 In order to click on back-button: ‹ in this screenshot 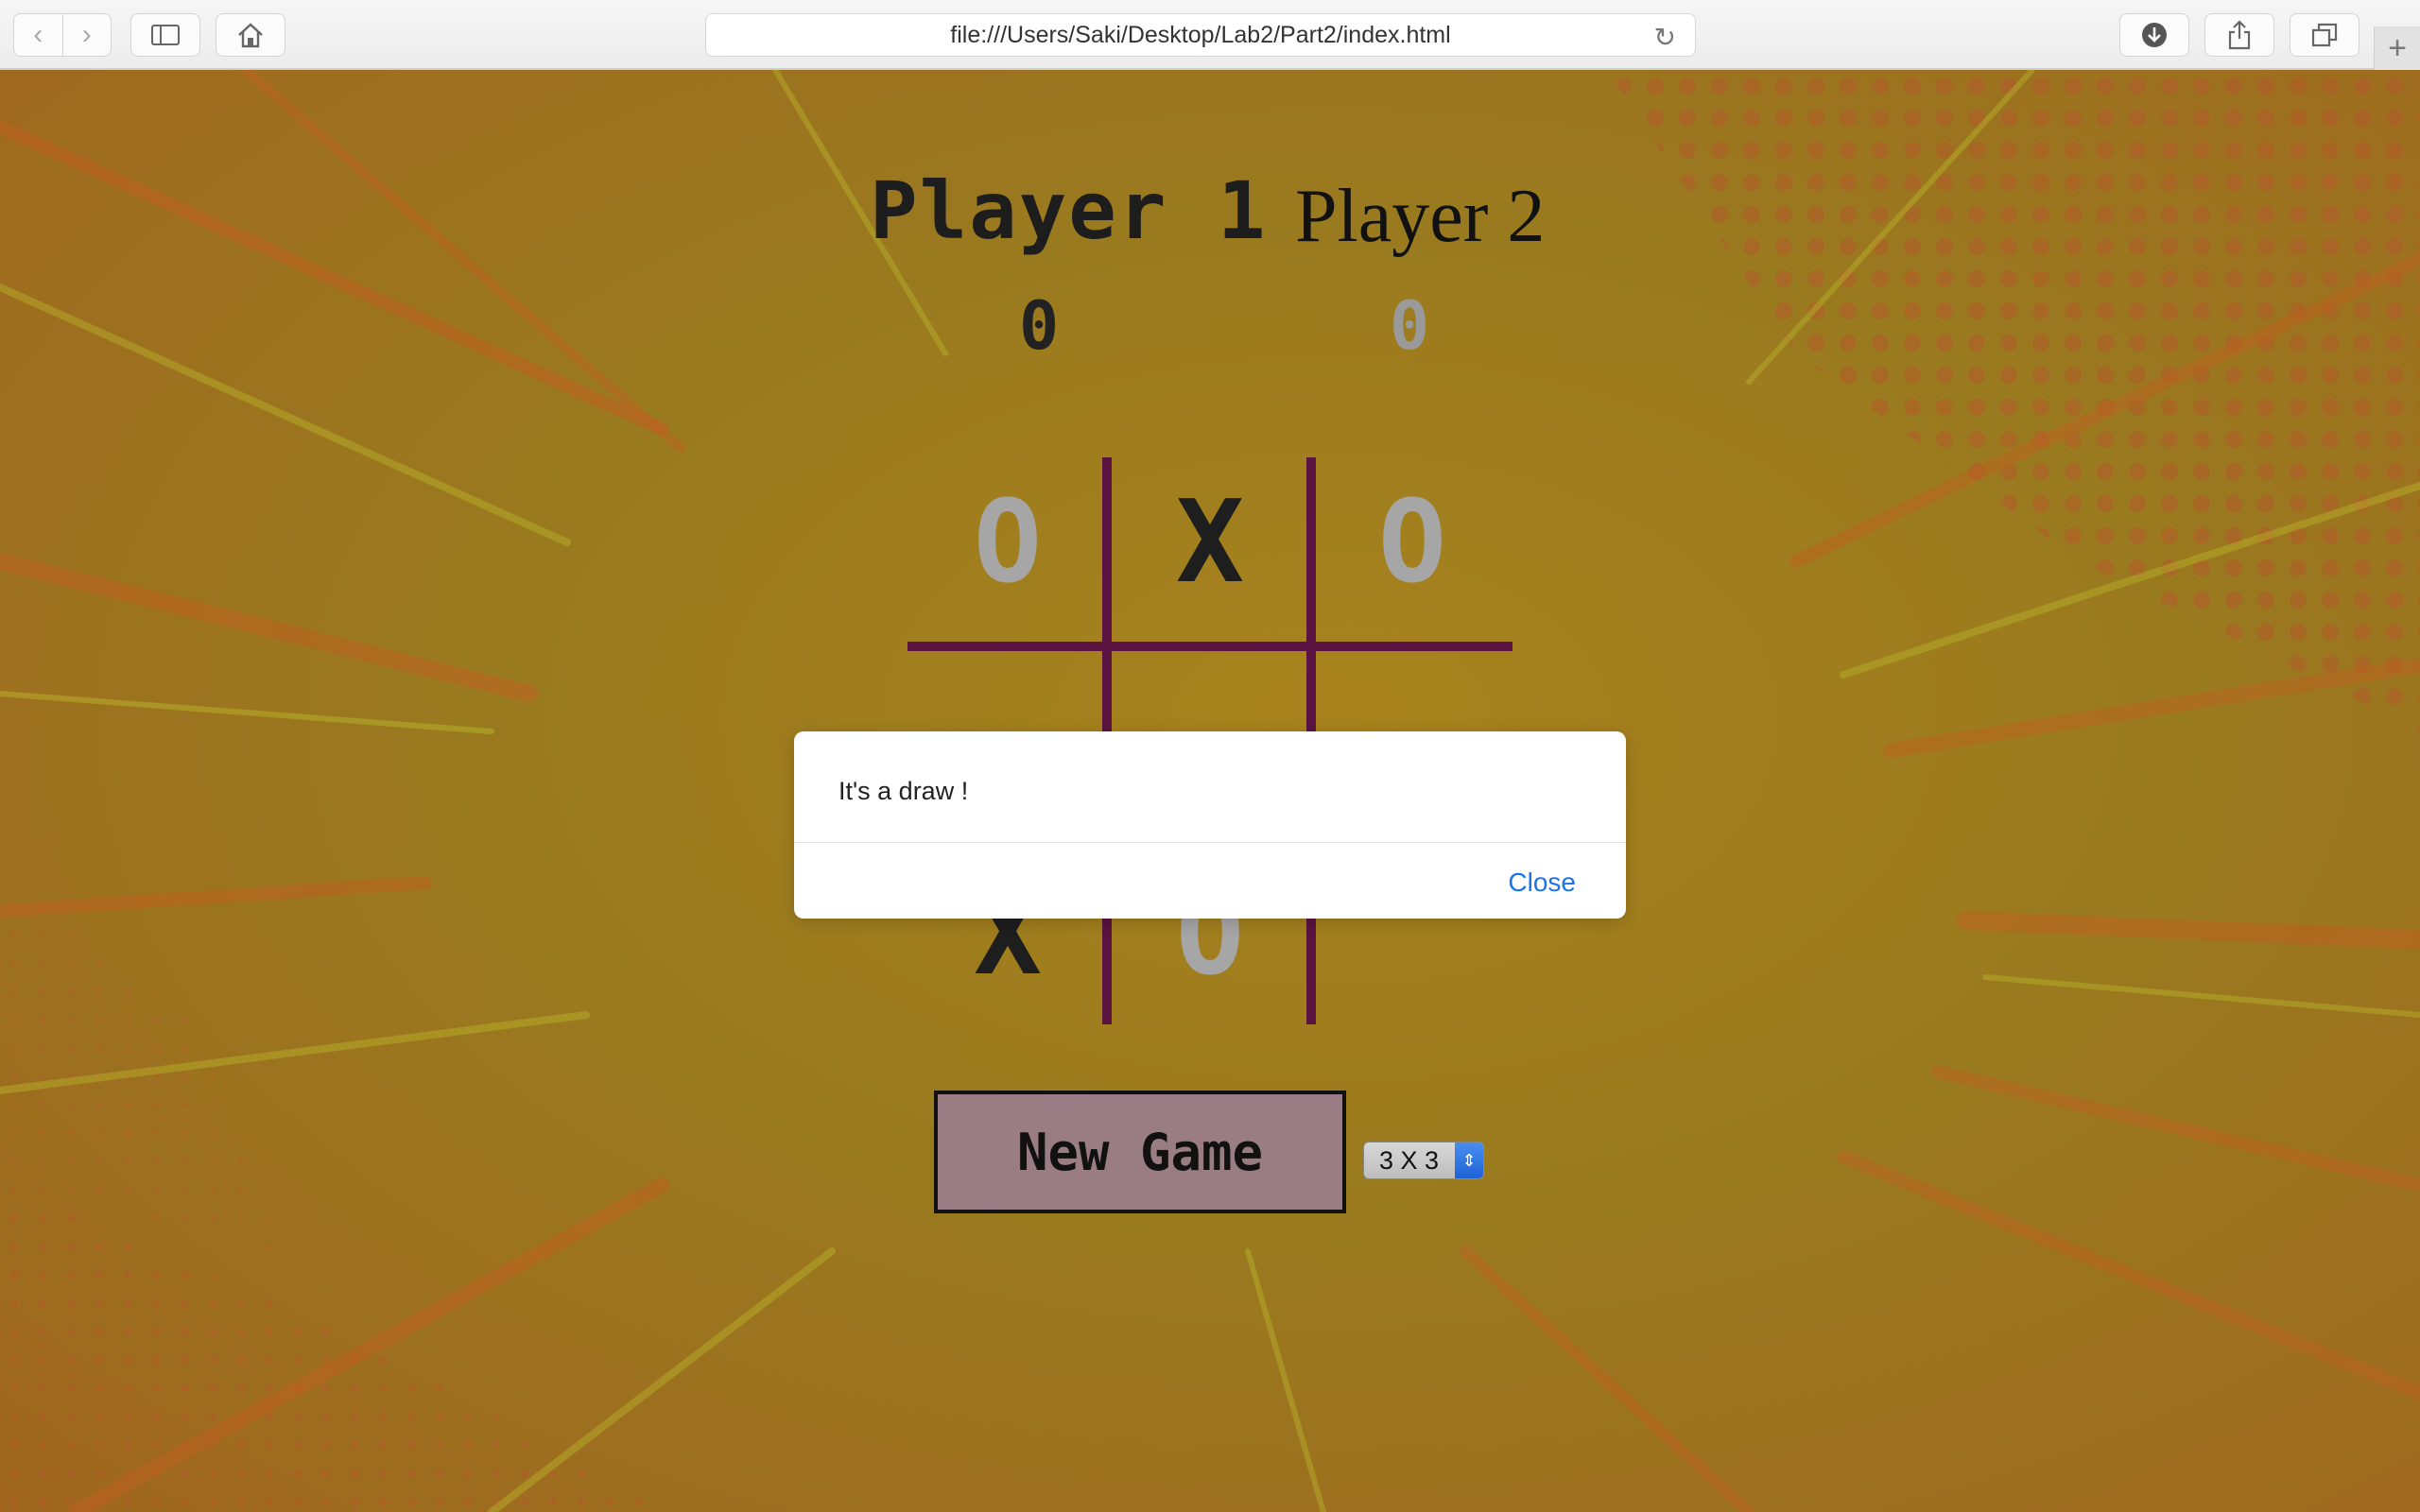, I will do `click(38, 35)`.